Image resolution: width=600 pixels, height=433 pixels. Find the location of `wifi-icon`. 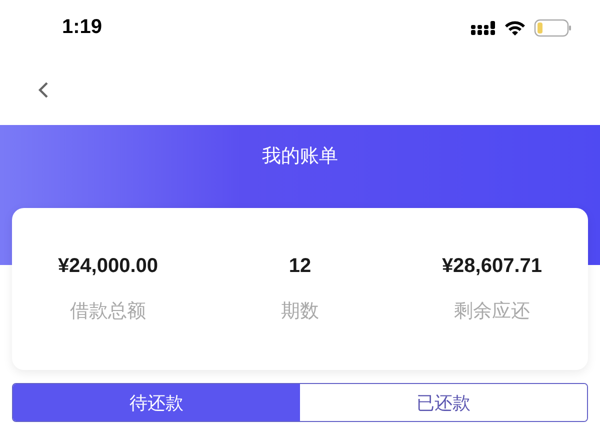

wifi-icon is located at coordinates (515, 28).